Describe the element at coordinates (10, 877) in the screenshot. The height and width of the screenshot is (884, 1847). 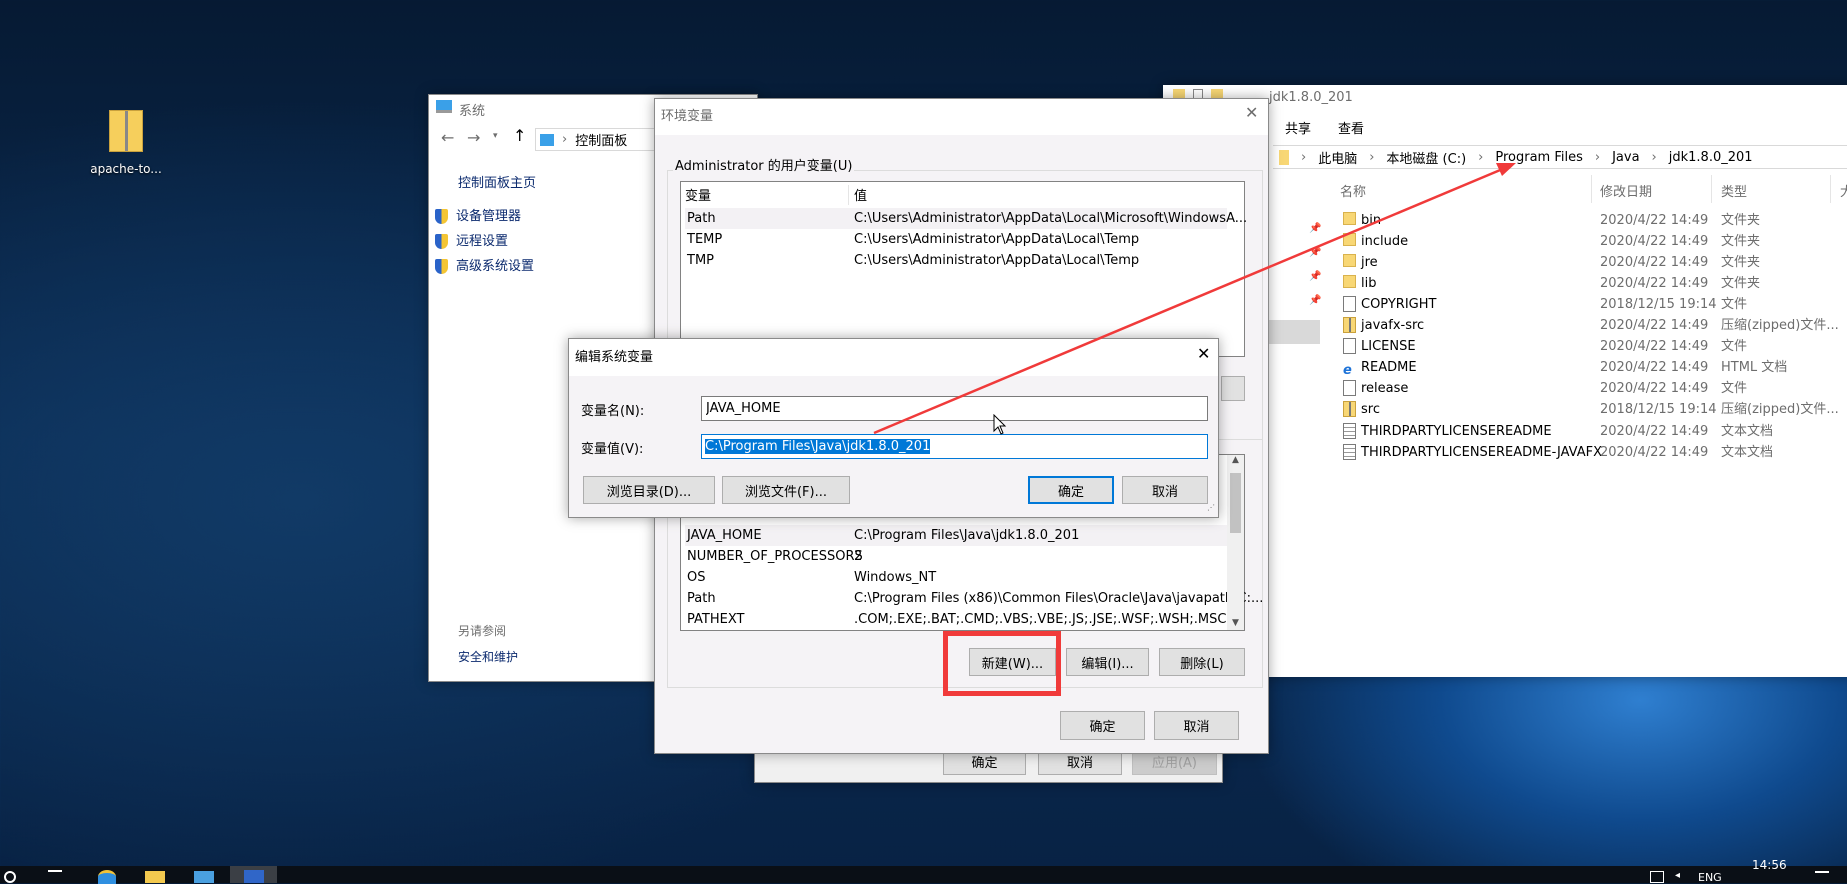
I see `search-icon` at that location.